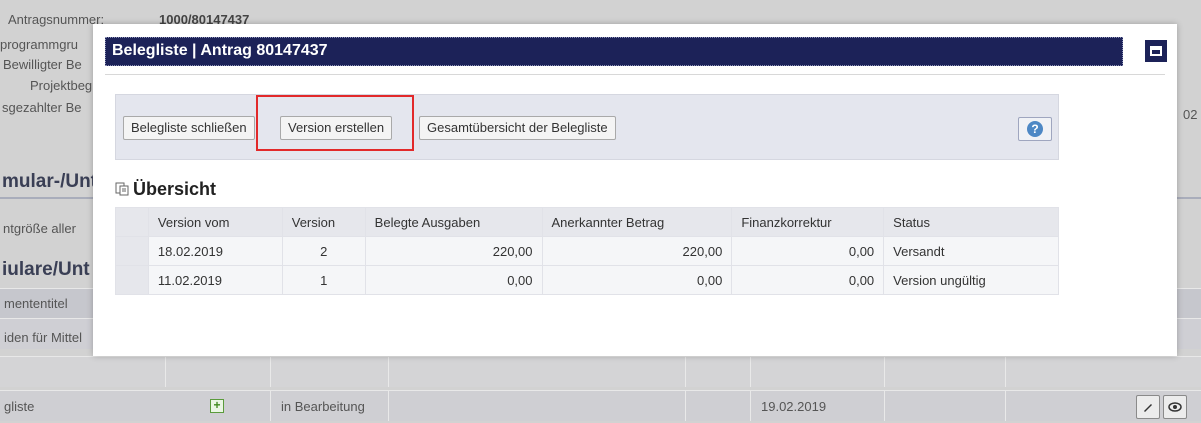 The height and width of the screenshot is (423, 1201). Describe the element at coordinates (39, 44) in the screenshot. I see `label-programmgruppe: programmgru` at that location.